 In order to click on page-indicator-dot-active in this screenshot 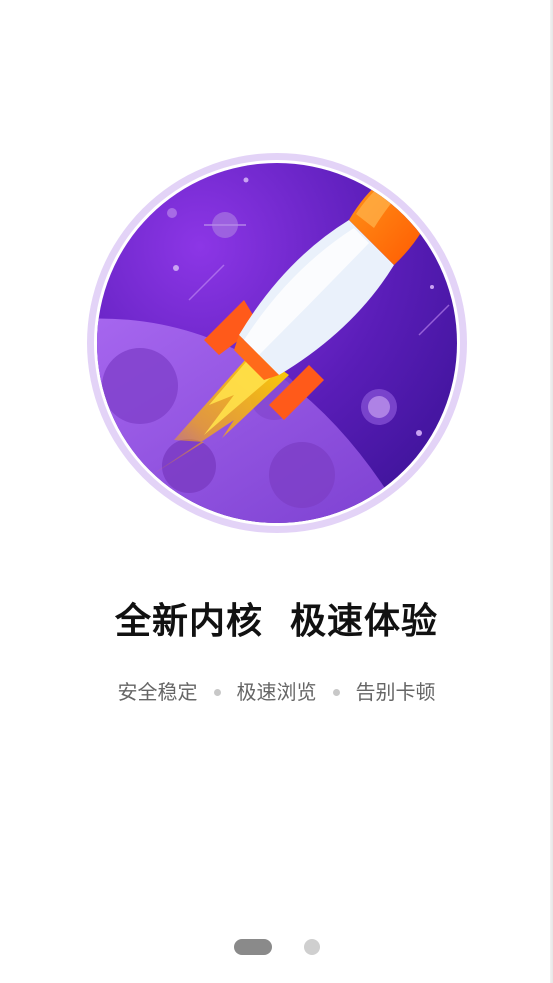, I will do `click(252, 947)`.